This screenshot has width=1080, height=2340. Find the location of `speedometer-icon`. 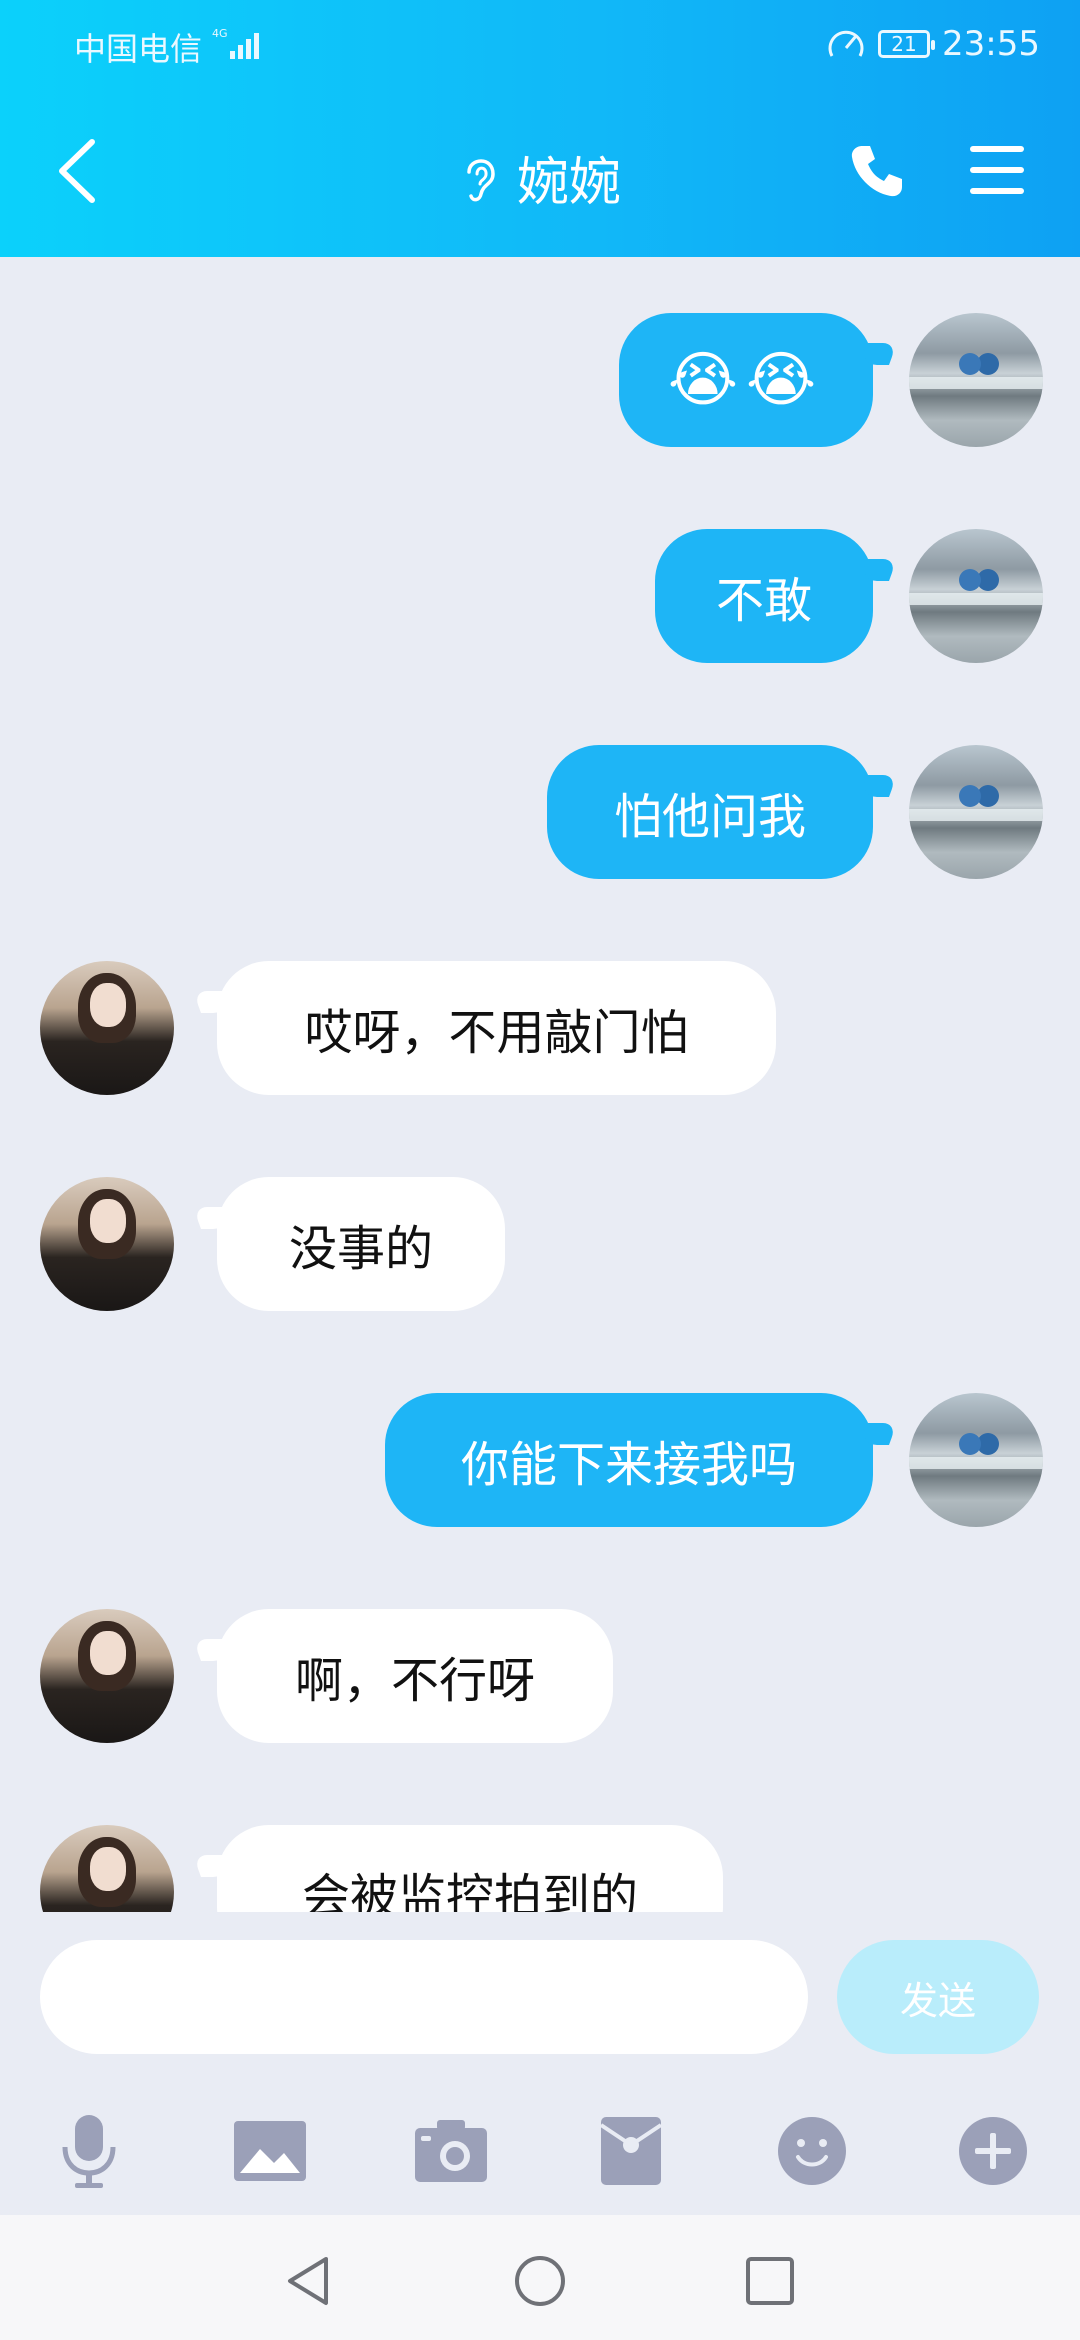

speedometer-icon is located at coordinates (846, 43).